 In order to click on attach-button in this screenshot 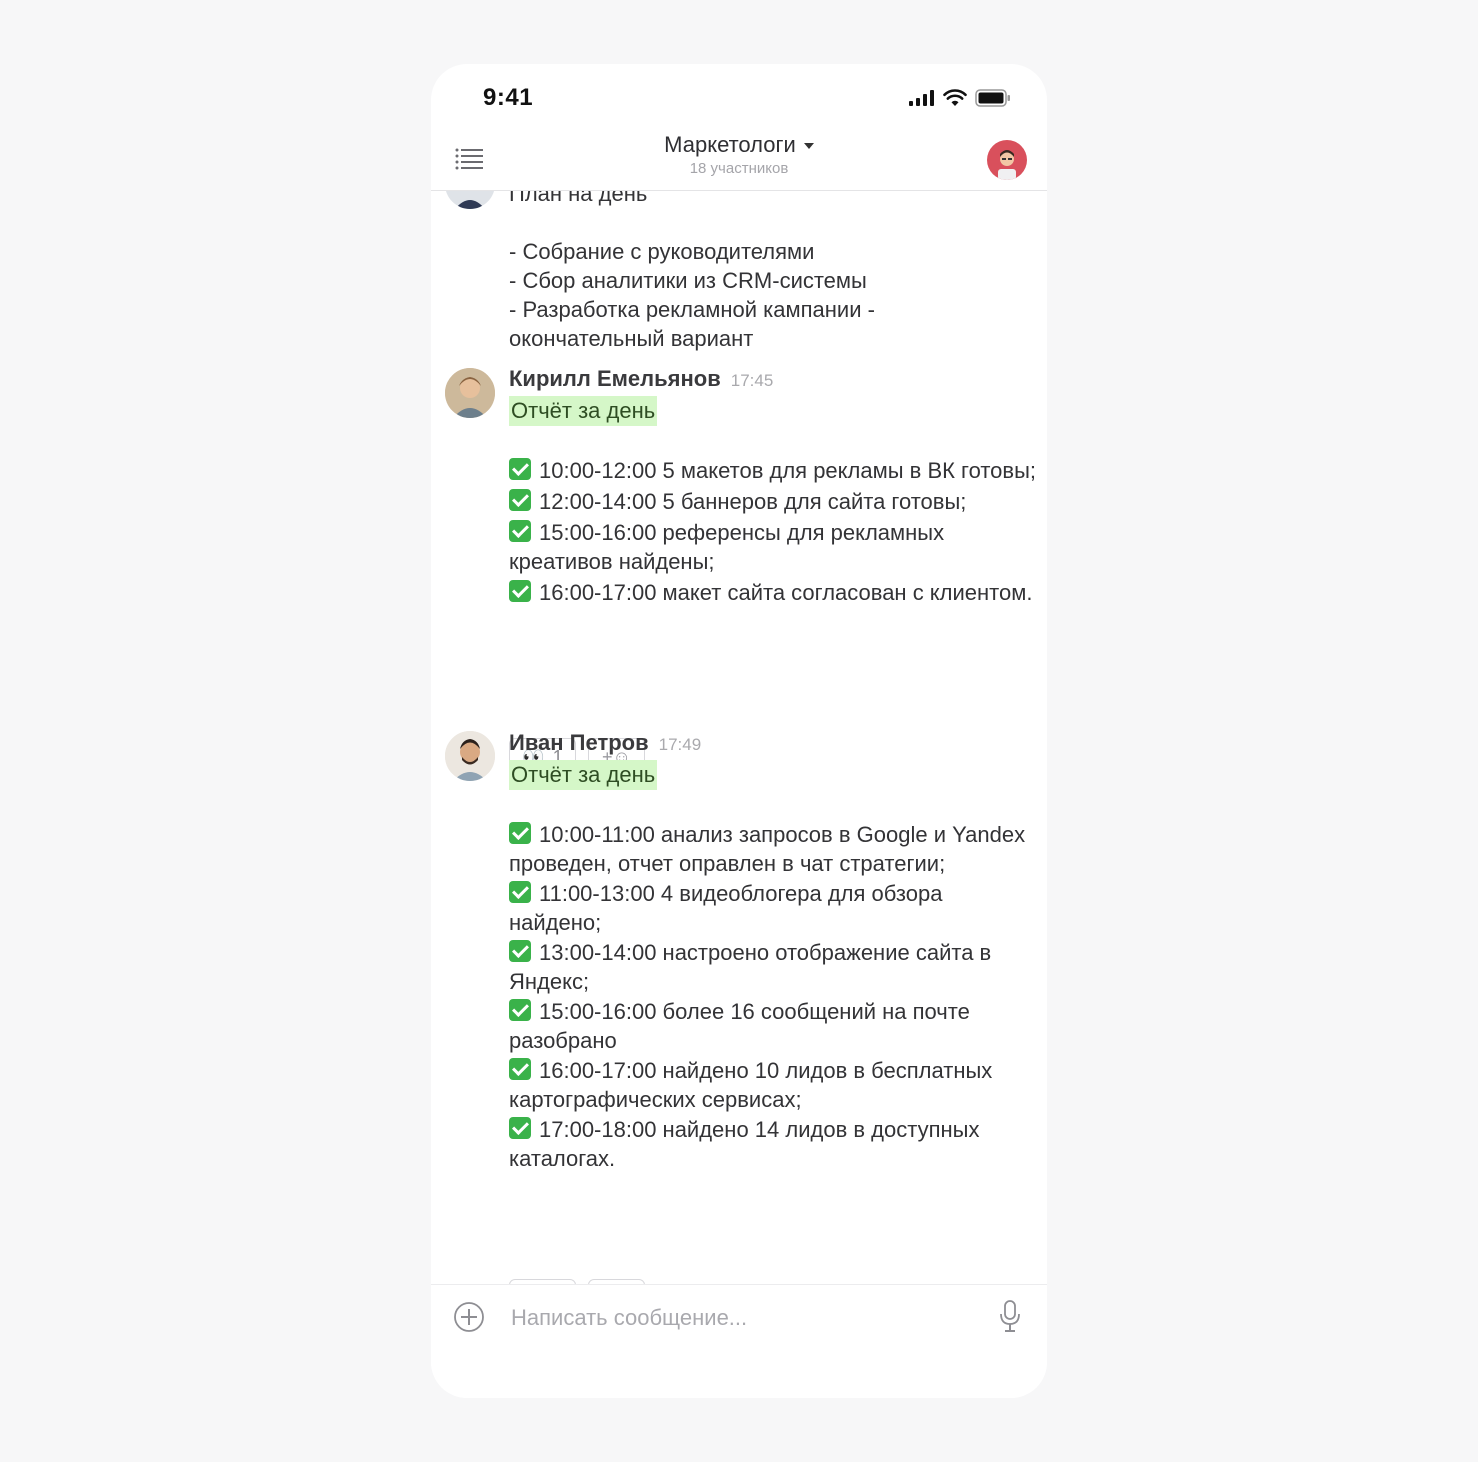, I will do `click(469, 1317)`.